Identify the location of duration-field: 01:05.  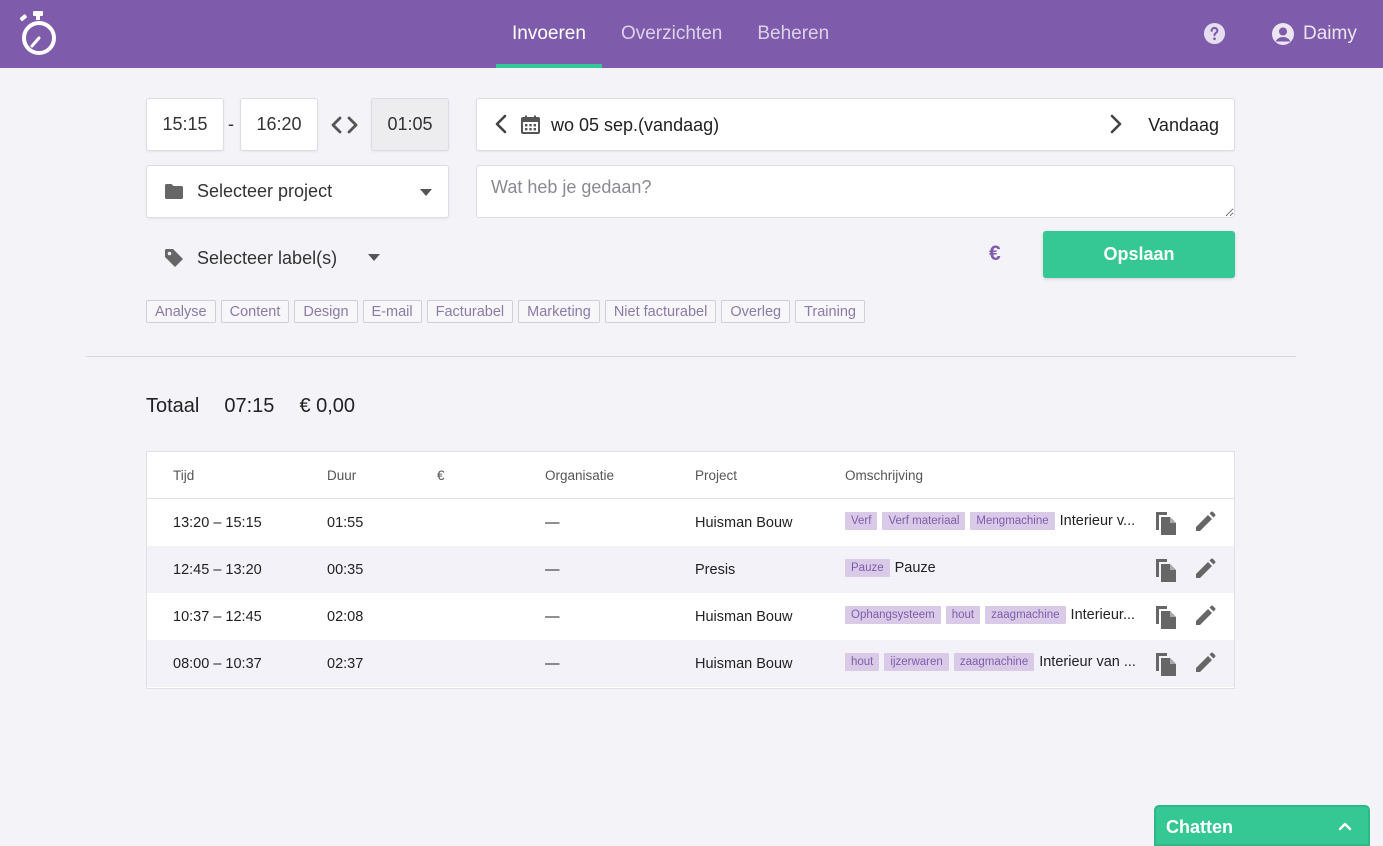
(410, 124).